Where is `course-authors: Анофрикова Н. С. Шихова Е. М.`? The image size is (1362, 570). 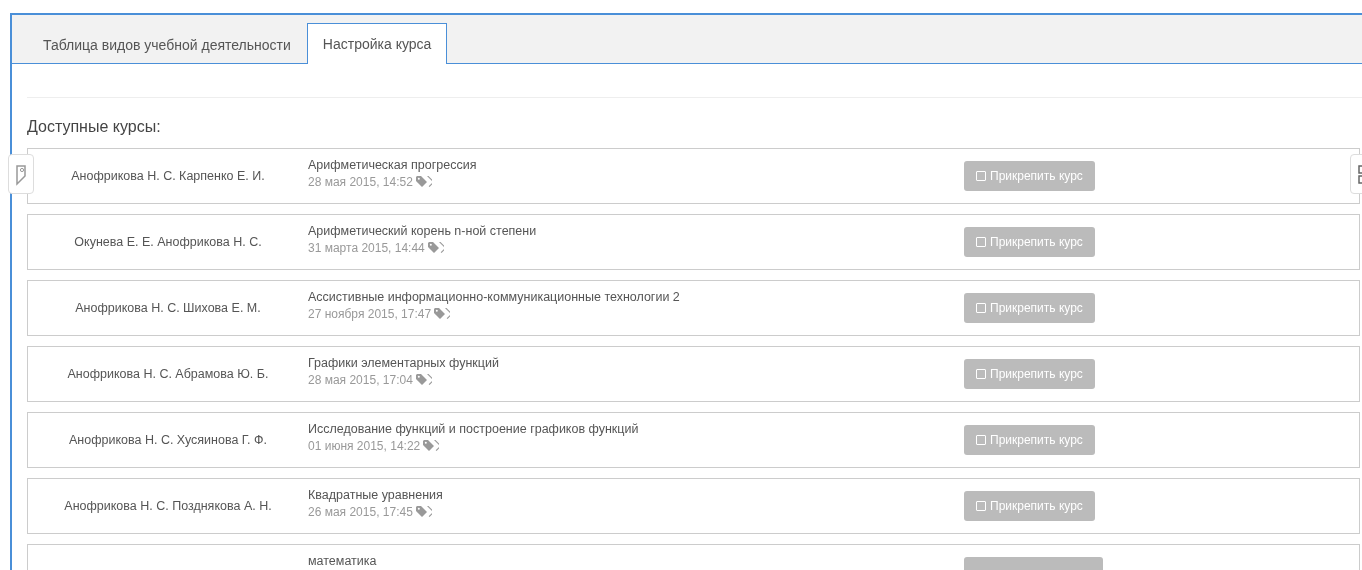
course-authors: Анофрикова Н. С. Шихова Е. М. is located at coordinates (168, 308).